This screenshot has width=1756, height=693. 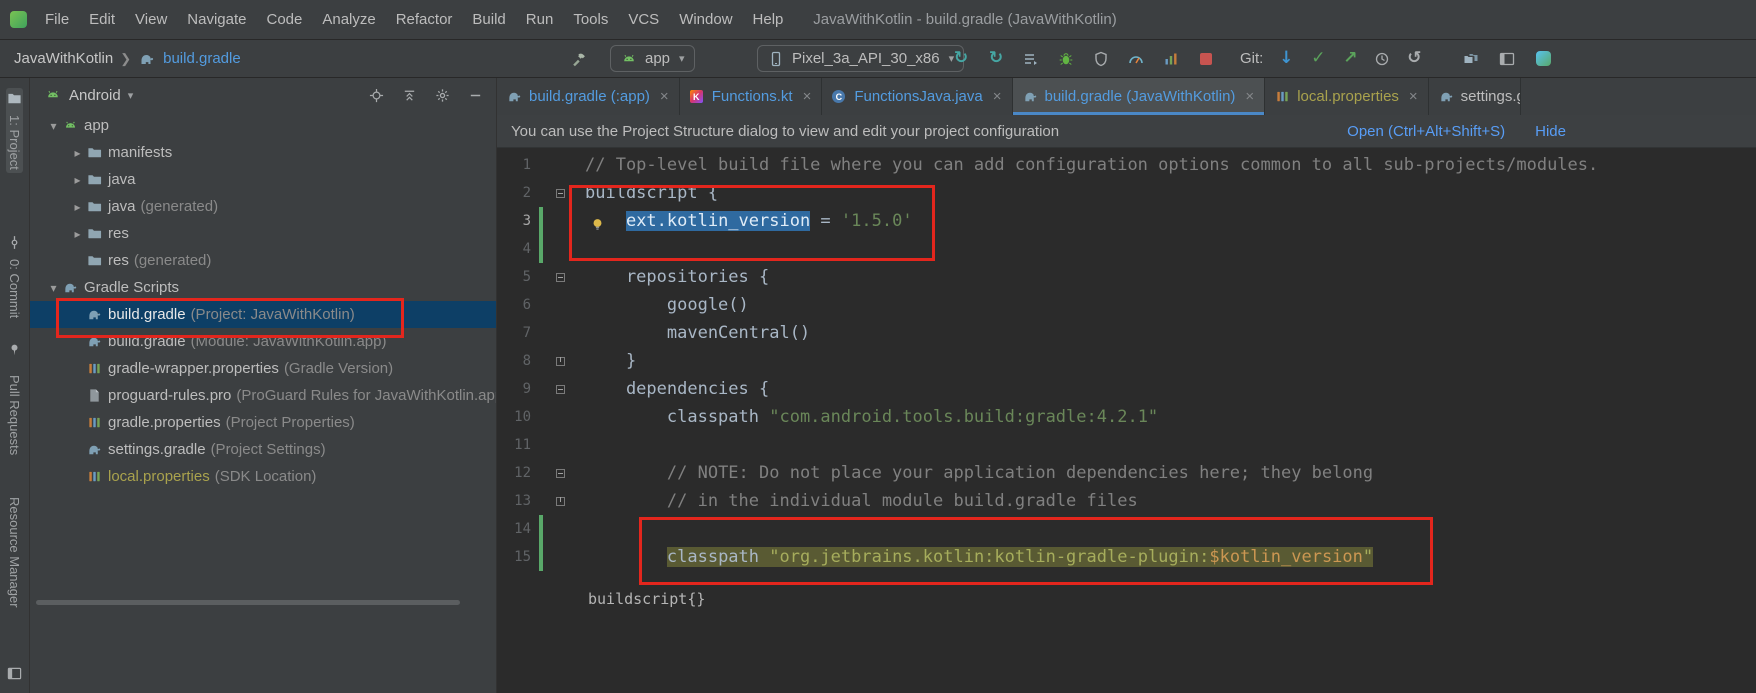 I want to click on breadcrumb-file: build.gradle, so click(x=202, y=58).